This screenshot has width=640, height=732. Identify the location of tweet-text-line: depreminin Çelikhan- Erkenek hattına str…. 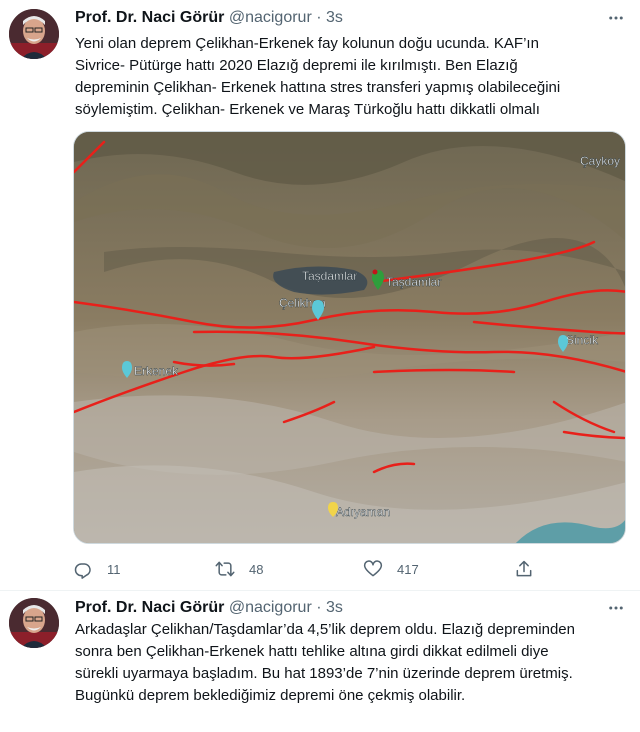
(318, 87).